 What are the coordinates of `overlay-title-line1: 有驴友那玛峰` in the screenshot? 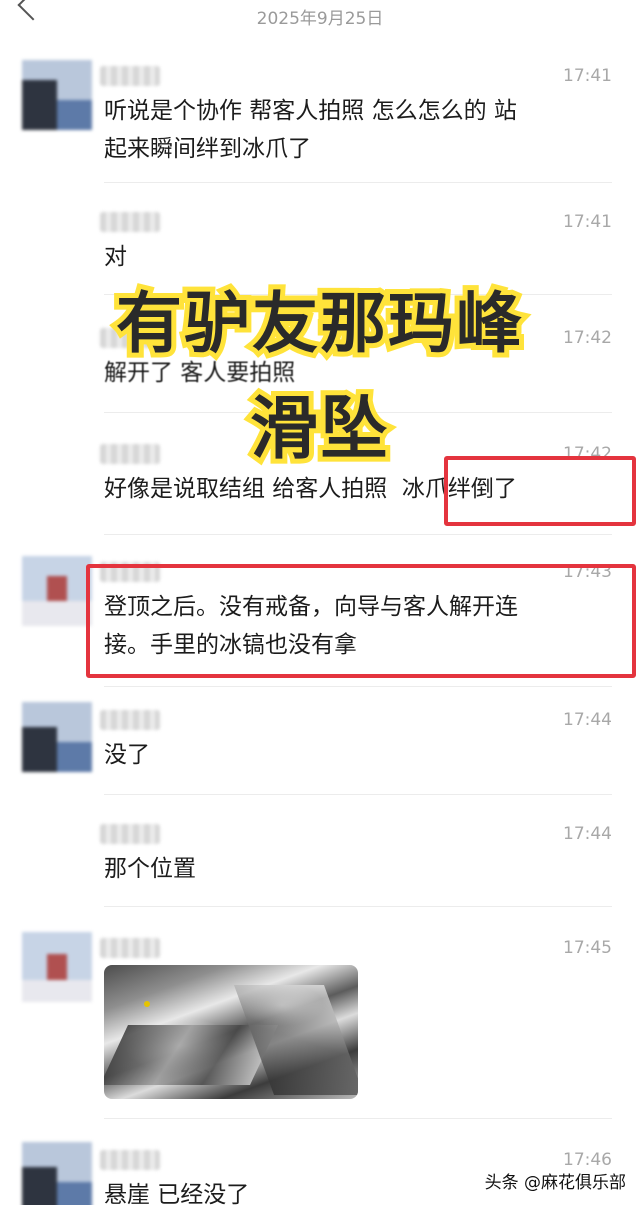 It's located at (319, 323).